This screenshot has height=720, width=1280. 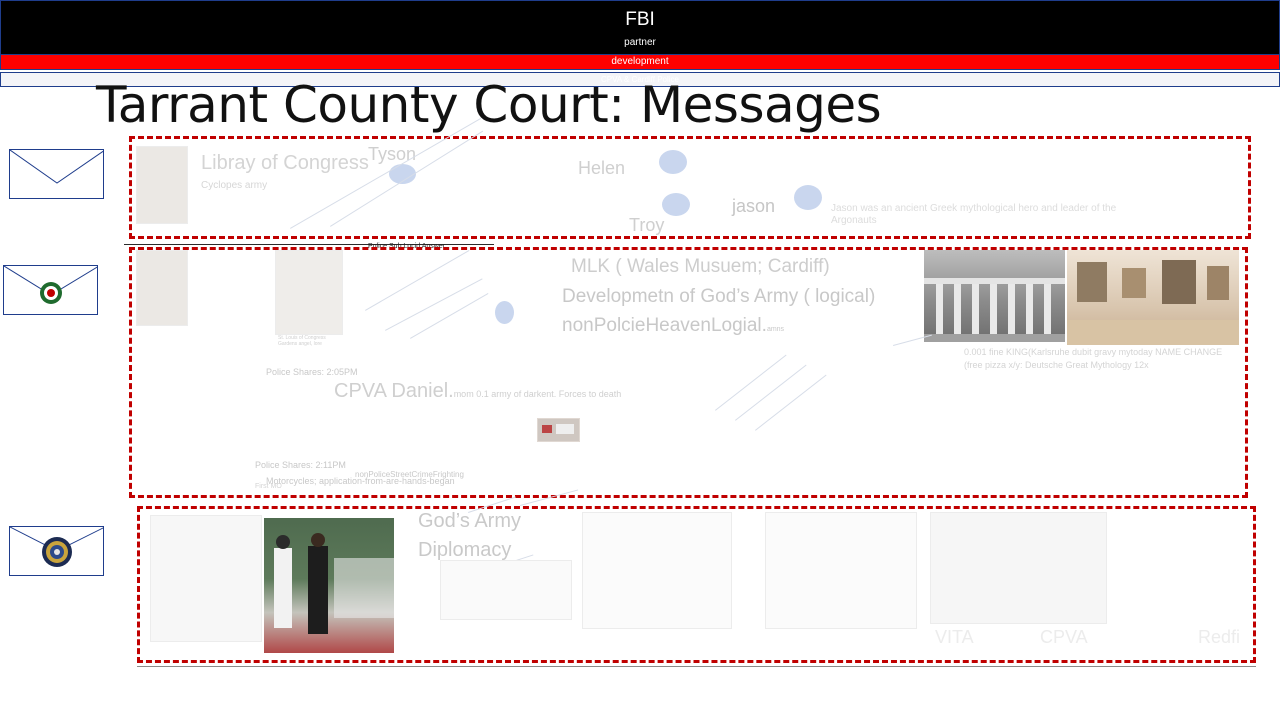 I want to click on name-helen: Helen, so click(x=602, y=168).